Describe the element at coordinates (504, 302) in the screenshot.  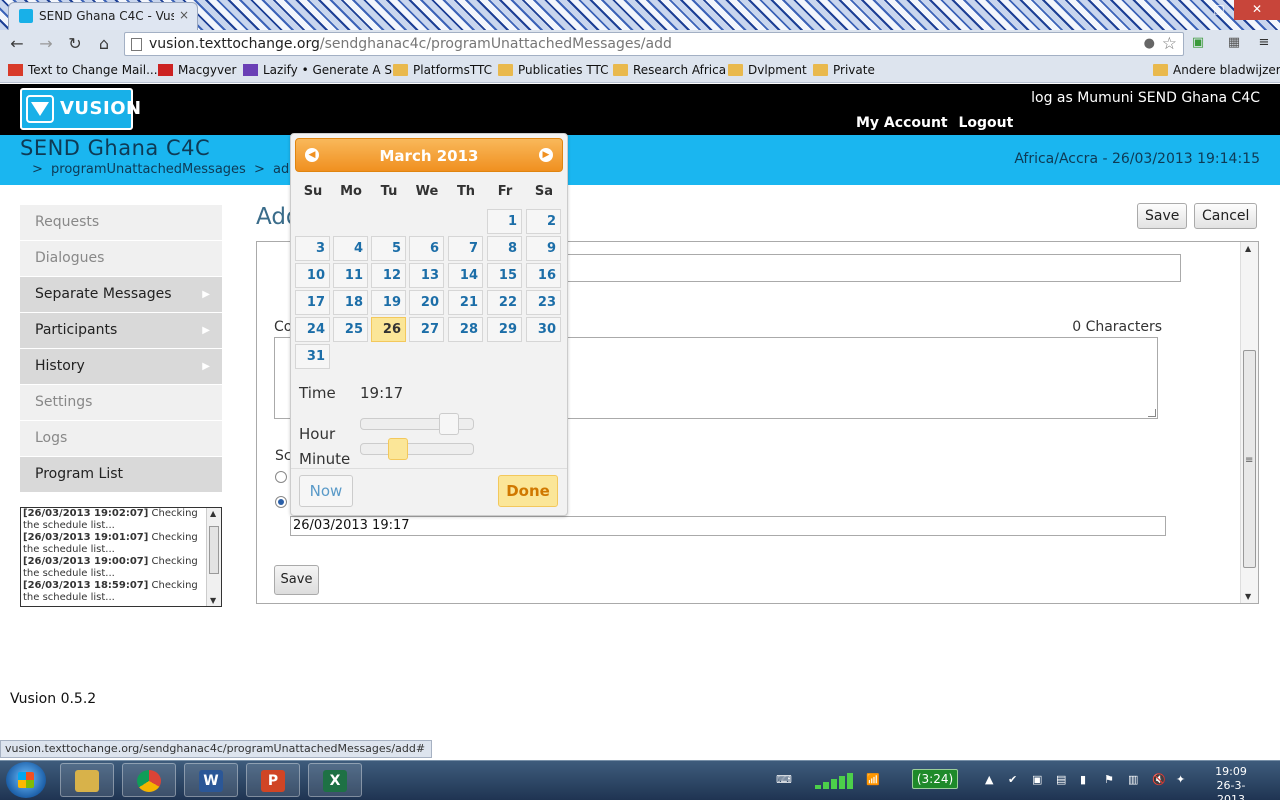
I see `calendar-day: 22` at that location.